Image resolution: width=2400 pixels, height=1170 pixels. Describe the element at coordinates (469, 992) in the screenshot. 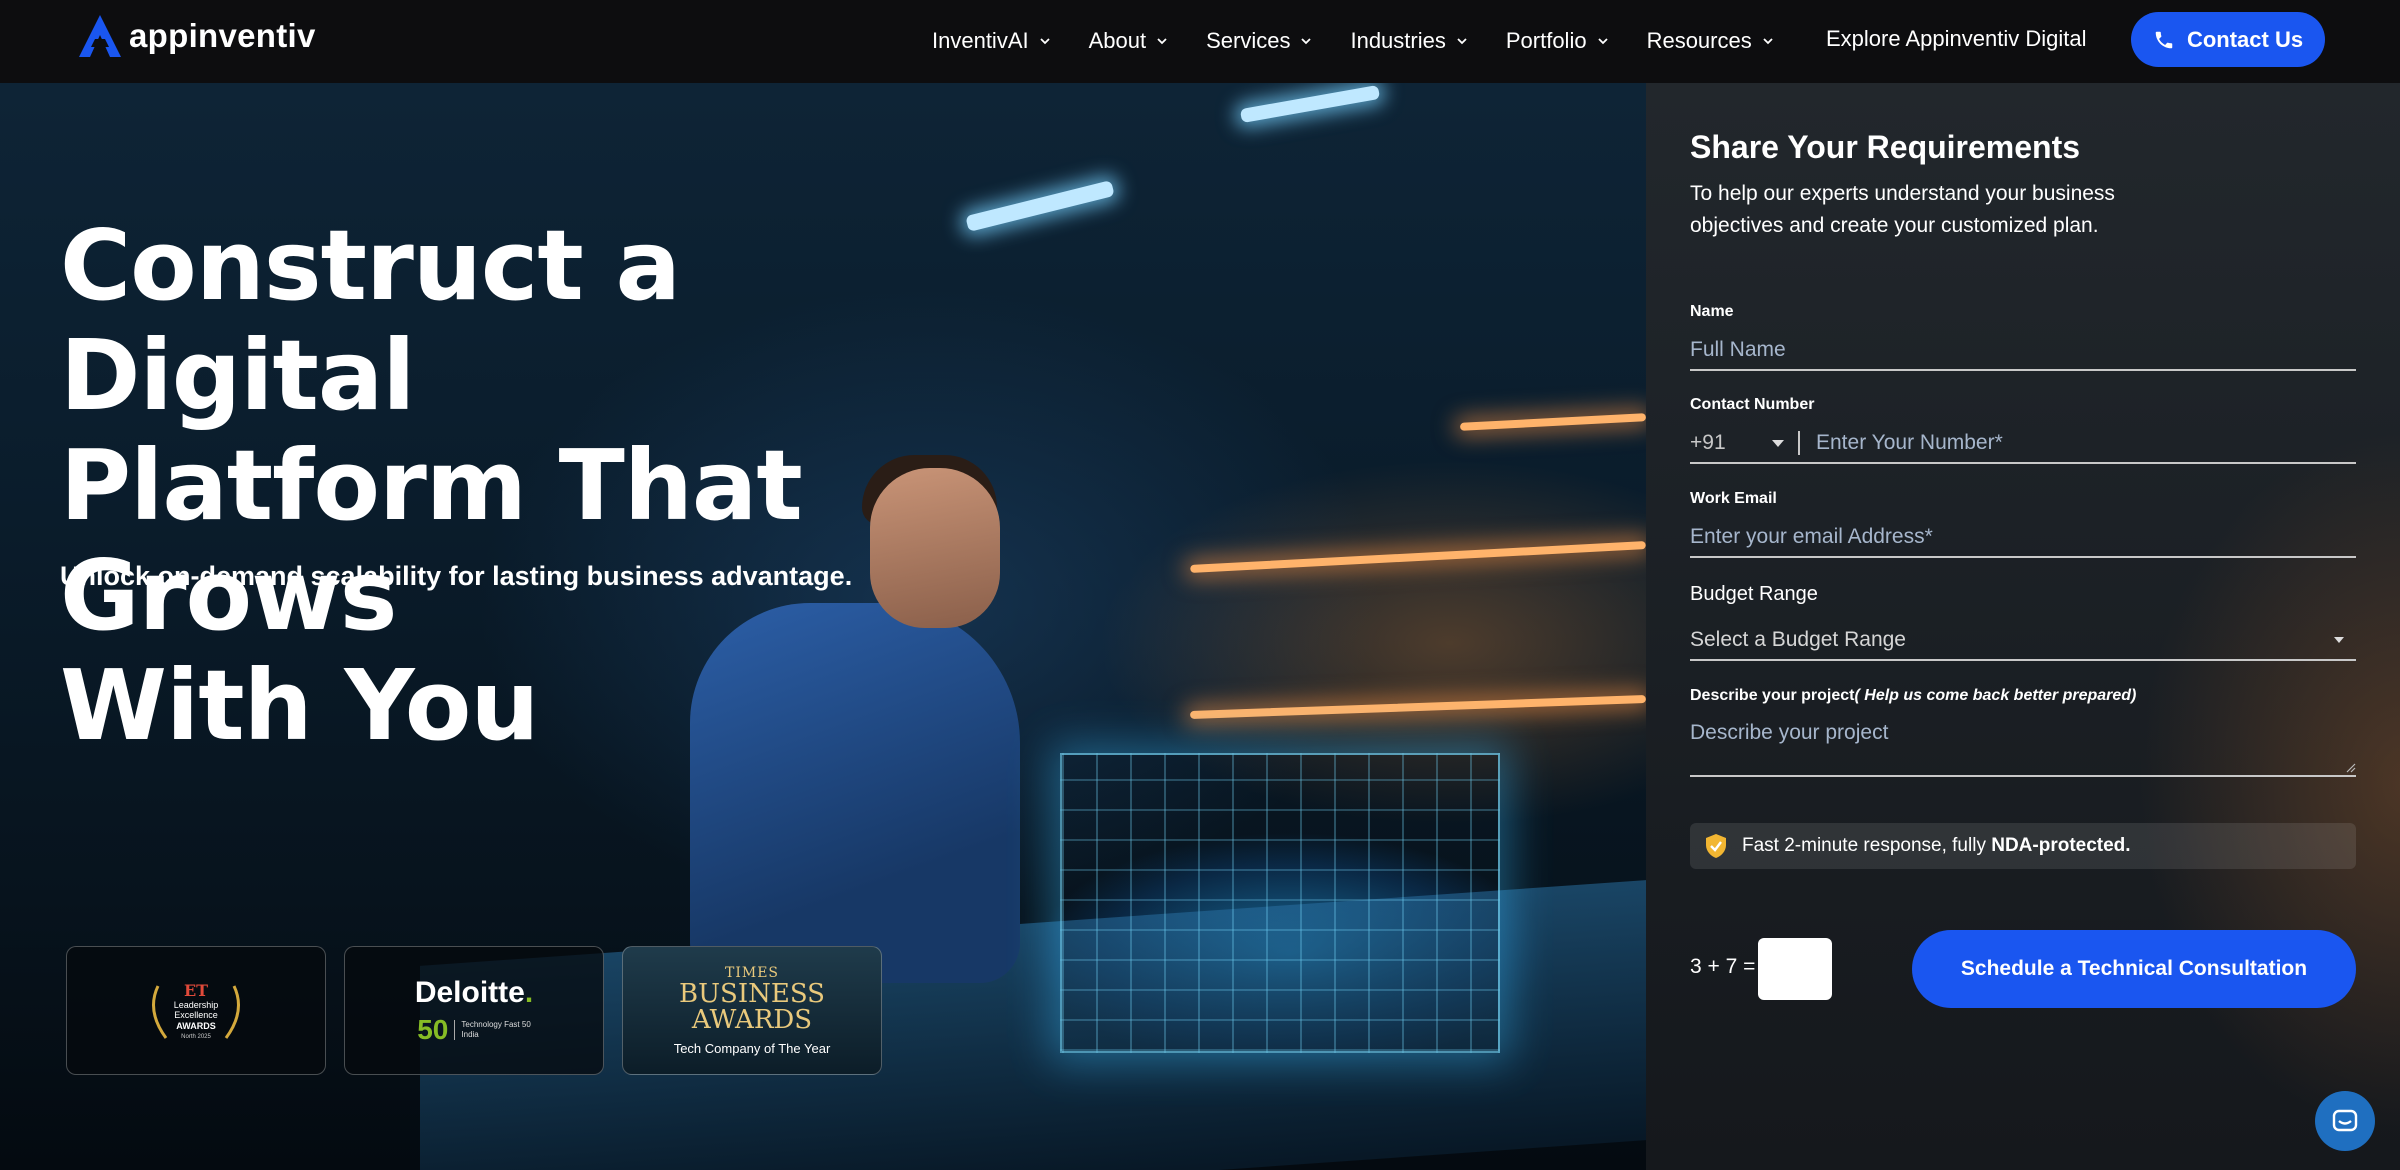

I see `deloitte-name: Deloitte` at that location.